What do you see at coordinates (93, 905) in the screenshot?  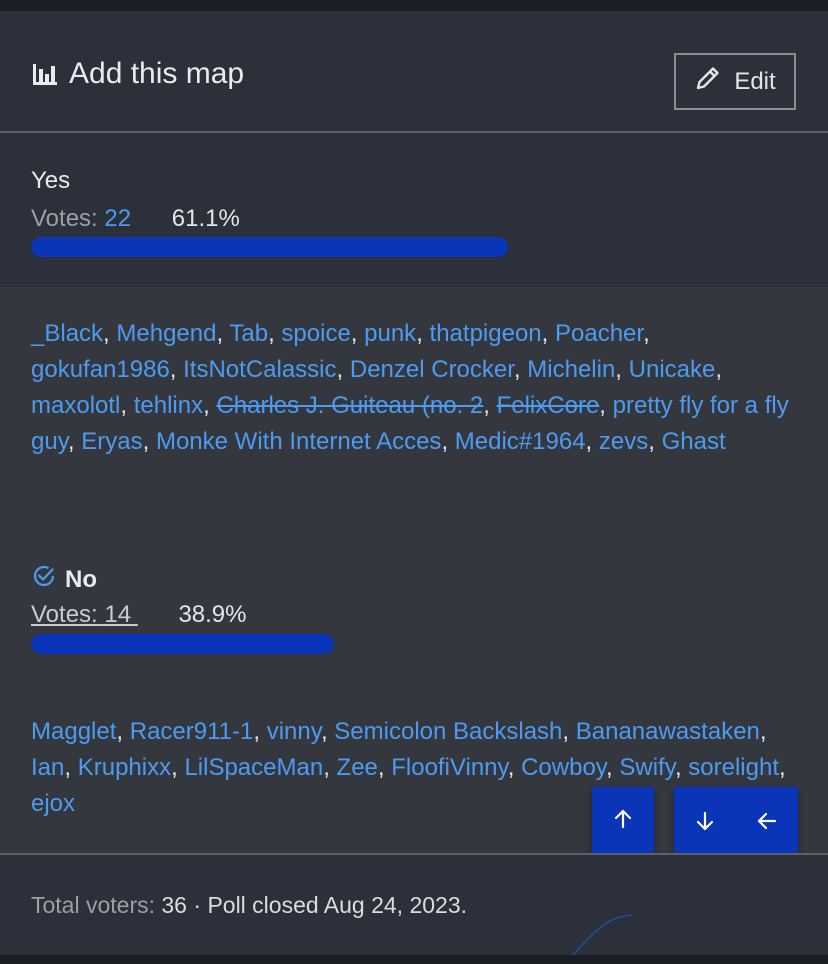 I see `total-voters-label: Total voters:` at bounding box center [93, 905].